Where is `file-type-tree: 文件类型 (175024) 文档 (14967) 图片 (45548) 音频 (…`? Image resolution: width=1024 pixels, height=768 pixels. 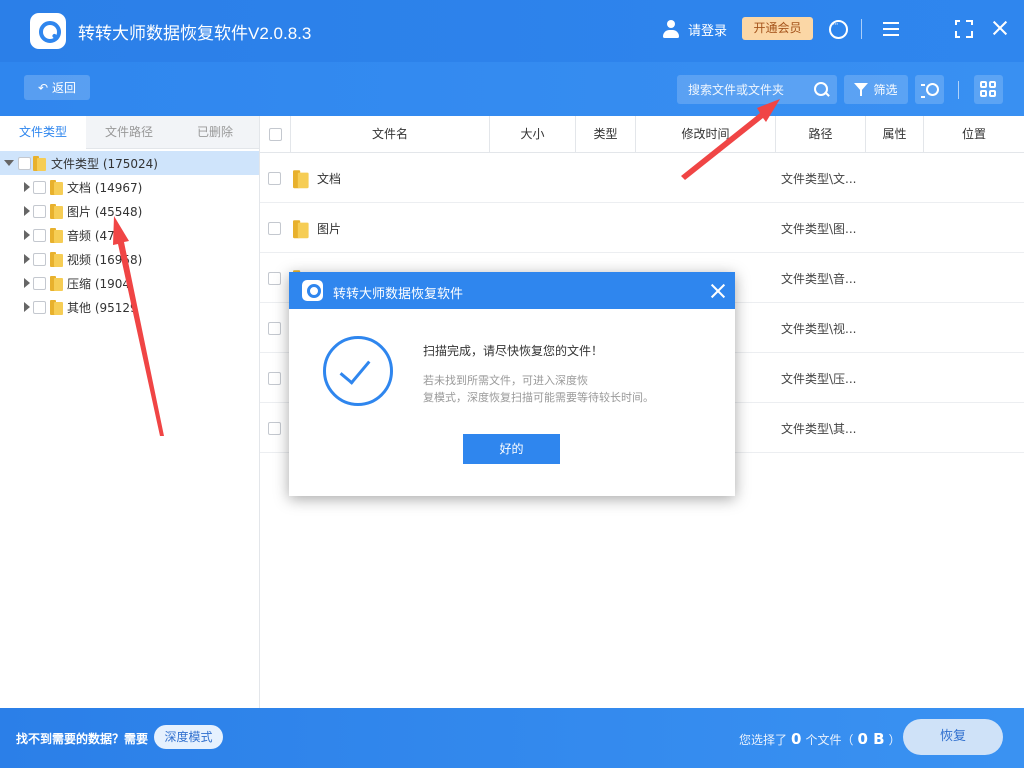
file-type-tree: 文件类型 (175024) 文档 (14967) 图片 (45548) 音频 (… is located at coordinates (129, 234).